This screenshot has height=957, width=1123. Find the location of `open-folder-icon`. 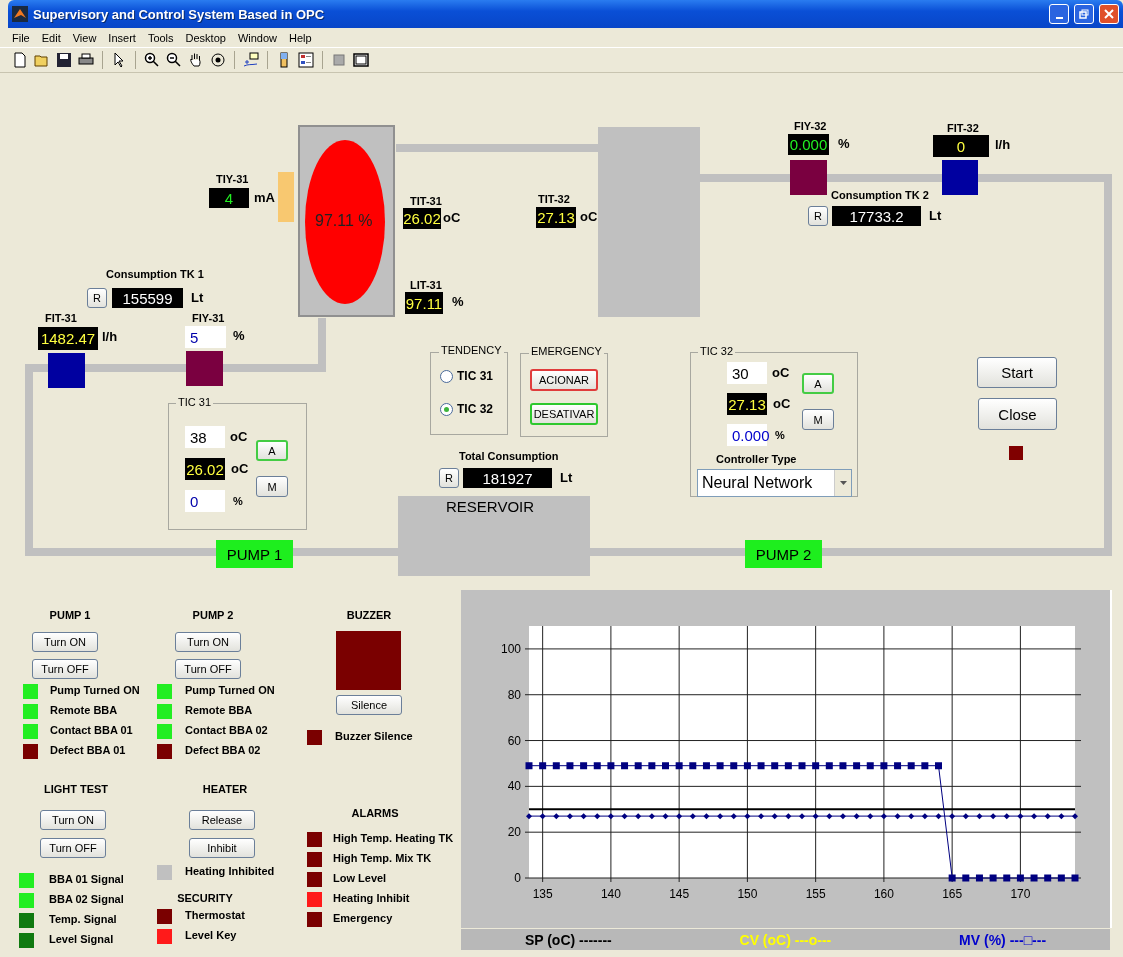

open-folder-icon is located at coordinates (42, 60).